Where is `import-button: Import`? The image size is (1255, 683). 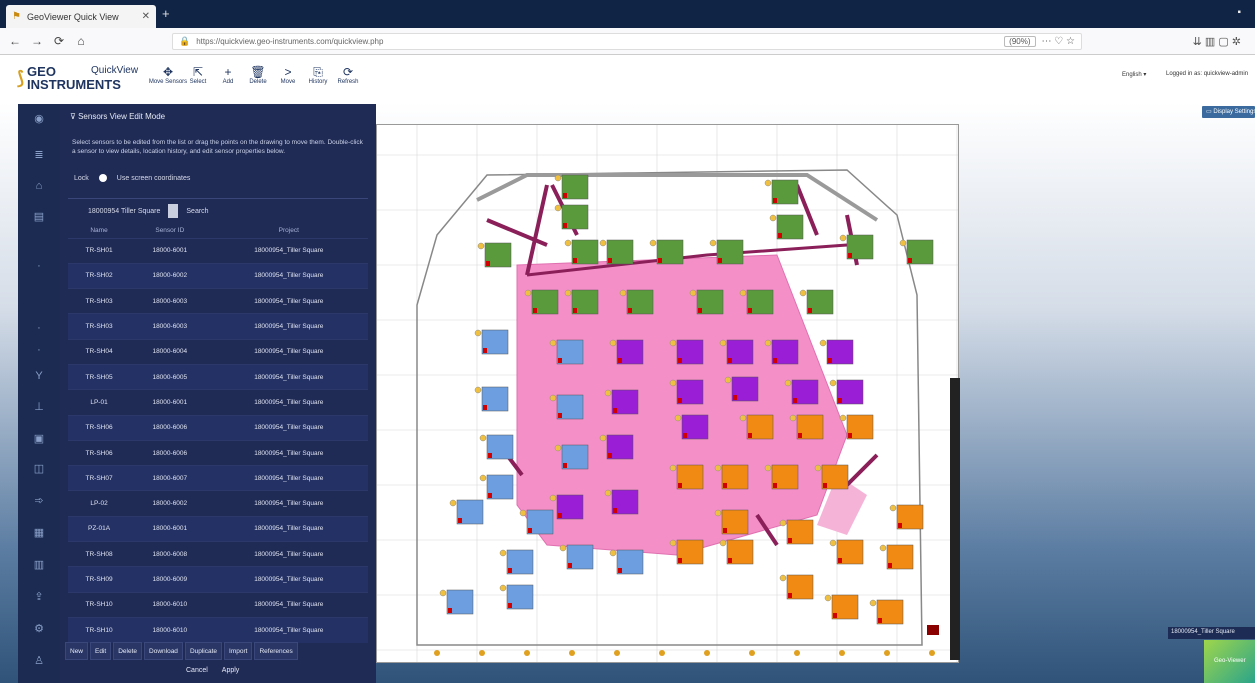
import-button: Import is located at coordinates (238, 651).